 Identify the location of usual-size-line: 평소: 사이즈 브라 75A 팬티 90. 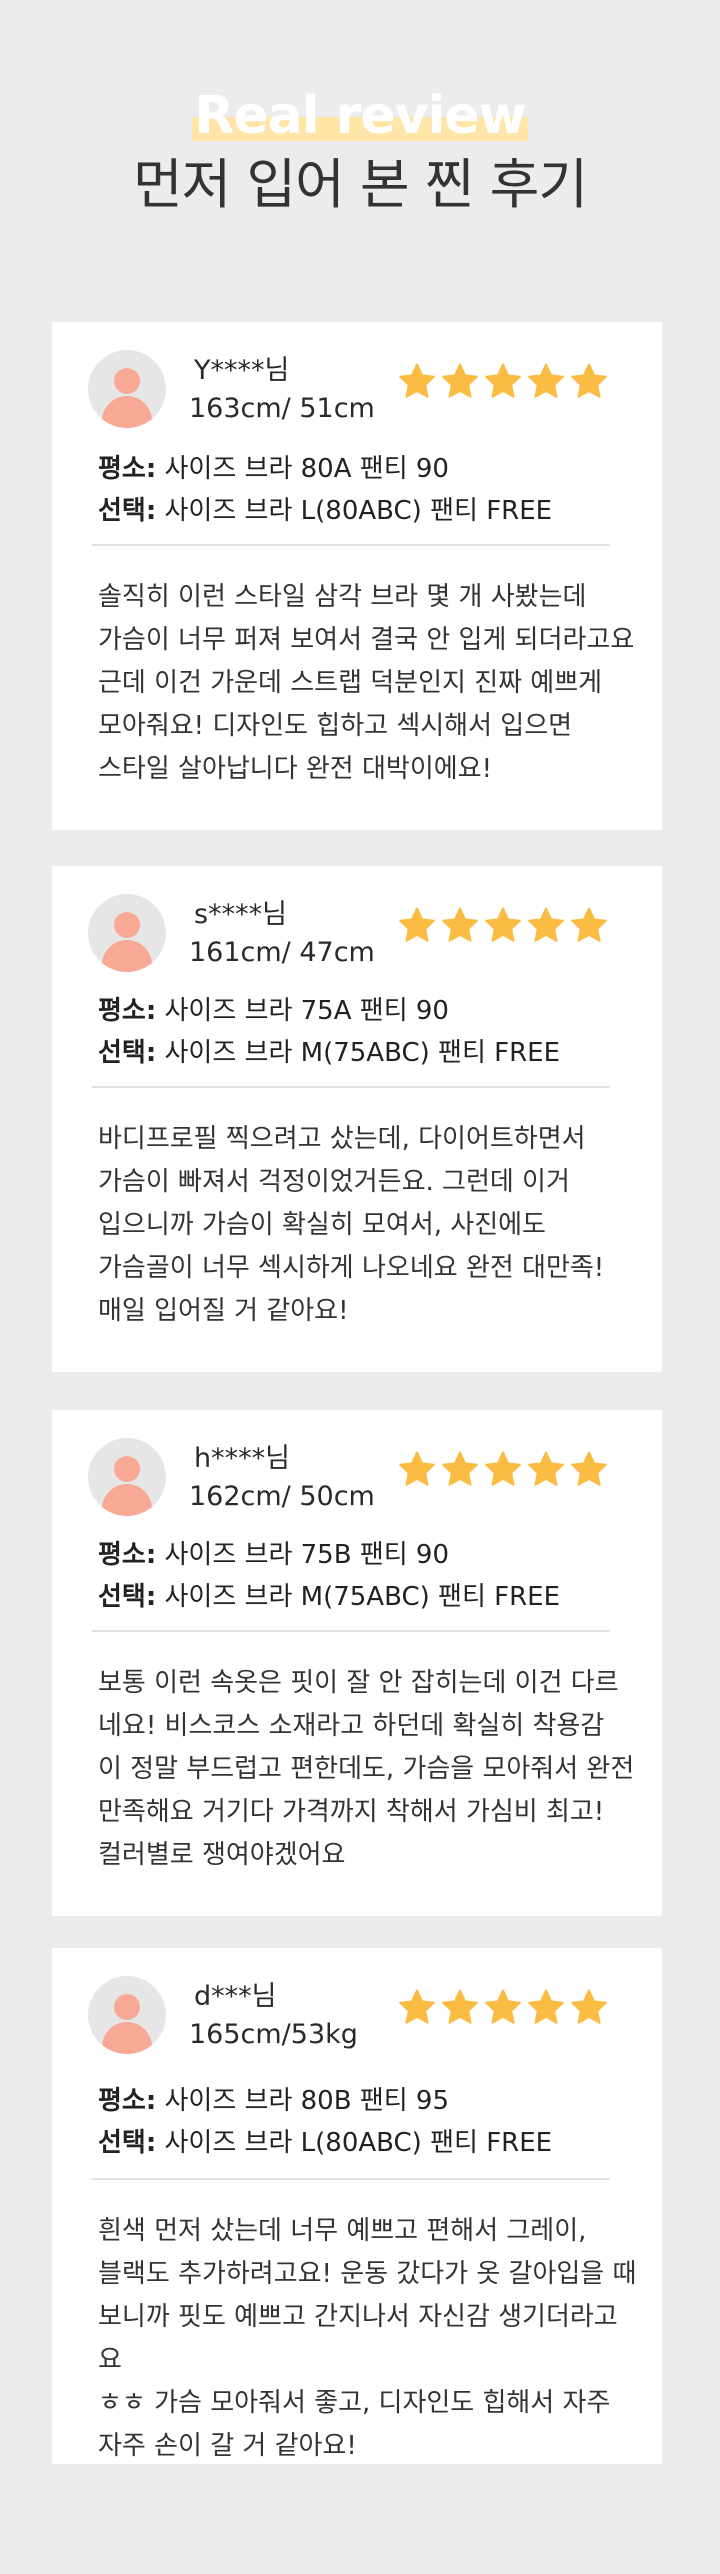
(273, 1011).